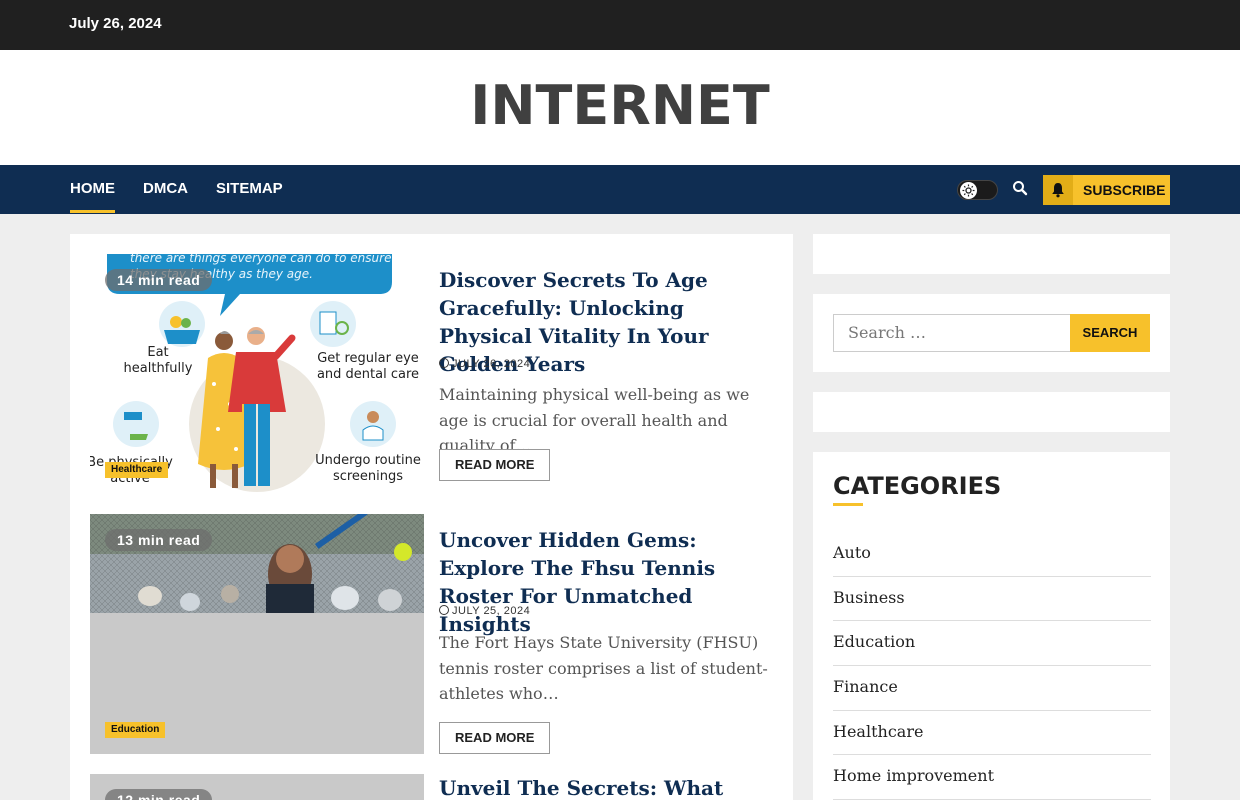 This screenshot has height=800, width=1240. Describe the element at coordinates (1058, 190) in the screenshot. I see `bell-icon` at that location.